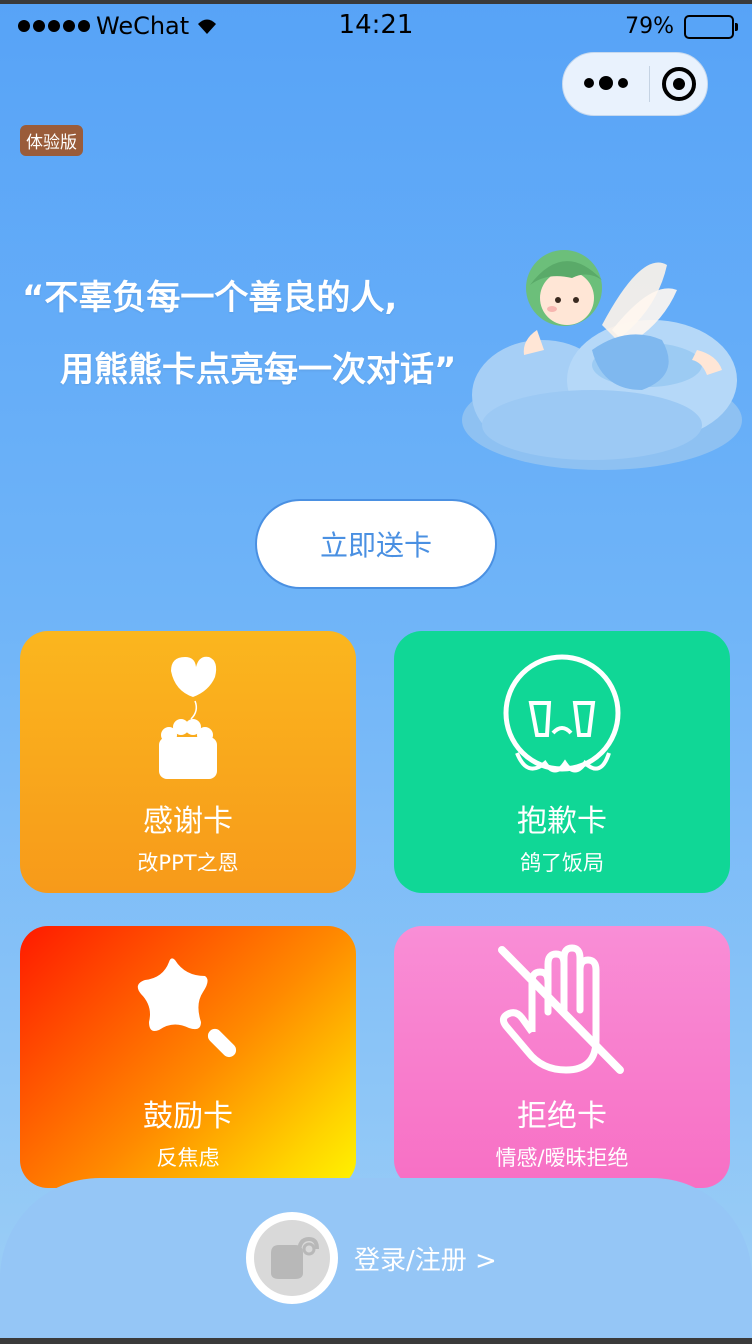  Describe the element at coordinates (562, 1116) in the screenshot. I see `card-title: 拒绝卡` at that location.